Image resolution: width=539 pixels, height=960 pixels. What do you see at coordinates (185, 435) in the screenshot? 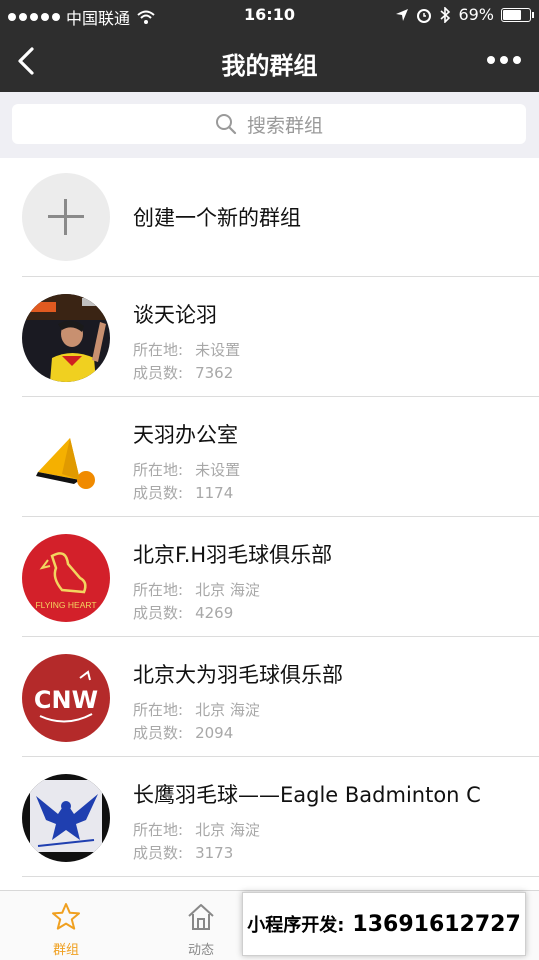
I see `group-name: 天羽办公室` at bounding box center [185, 435].